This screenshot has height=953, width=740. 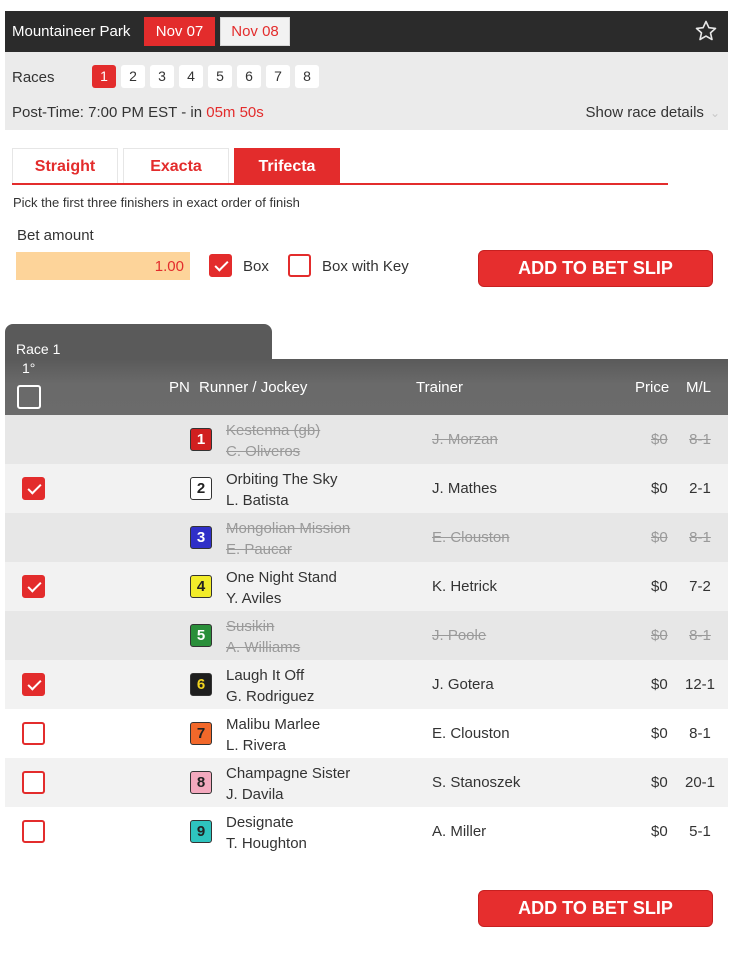 What do you see at coordinates (465, 439) in the screenshot?
I see `trainer-name: J. Morzan` at bounding box center [465, 439].